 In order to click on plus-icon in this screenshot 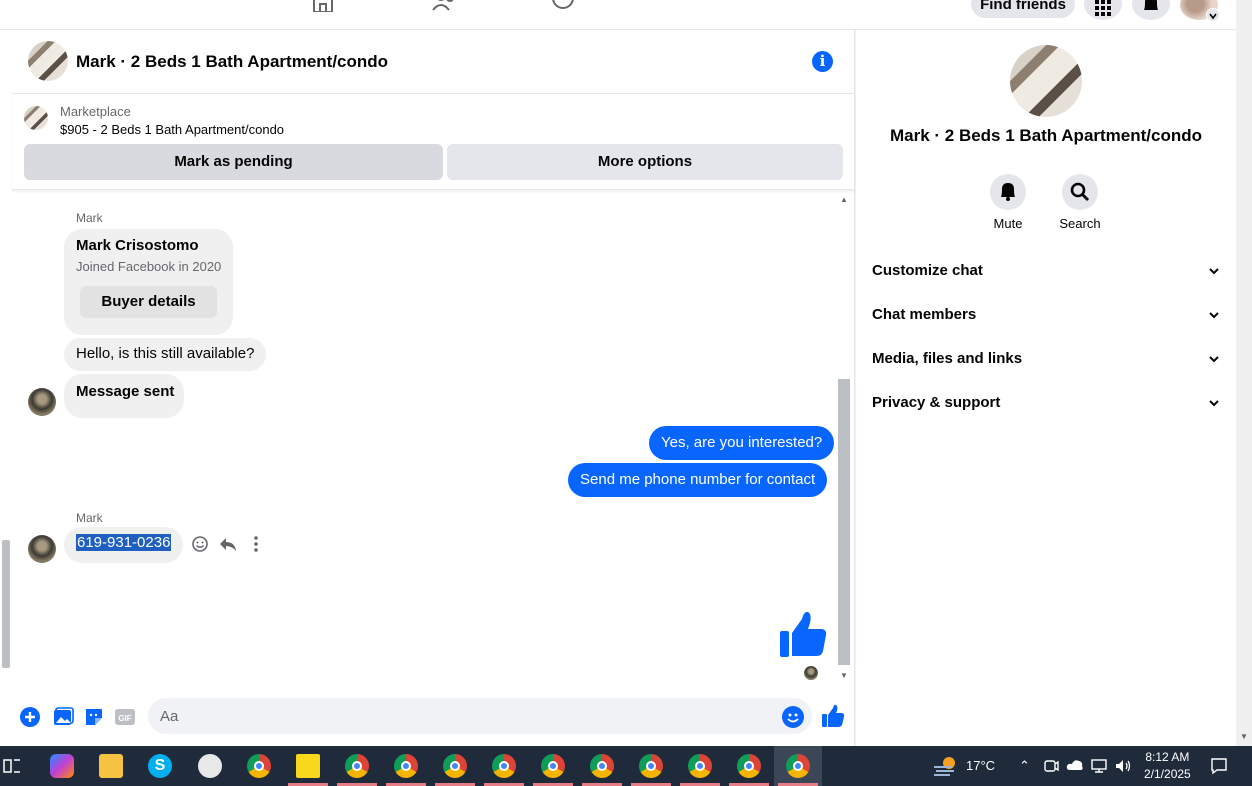, I will do `click(30, 717)`.